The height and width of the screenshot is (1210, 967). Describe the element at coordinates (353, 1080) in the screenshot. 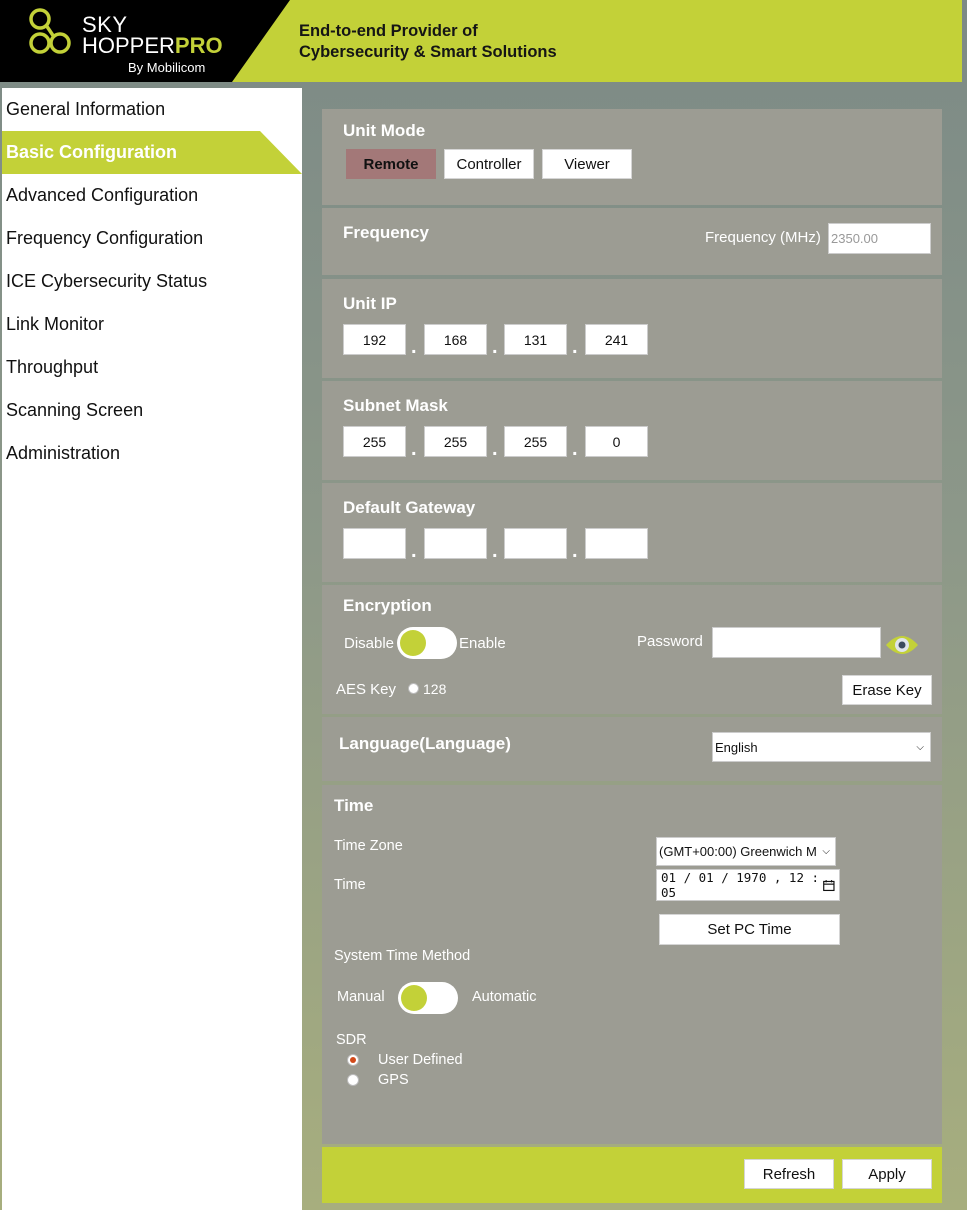

I see `gps-radio` at that location.